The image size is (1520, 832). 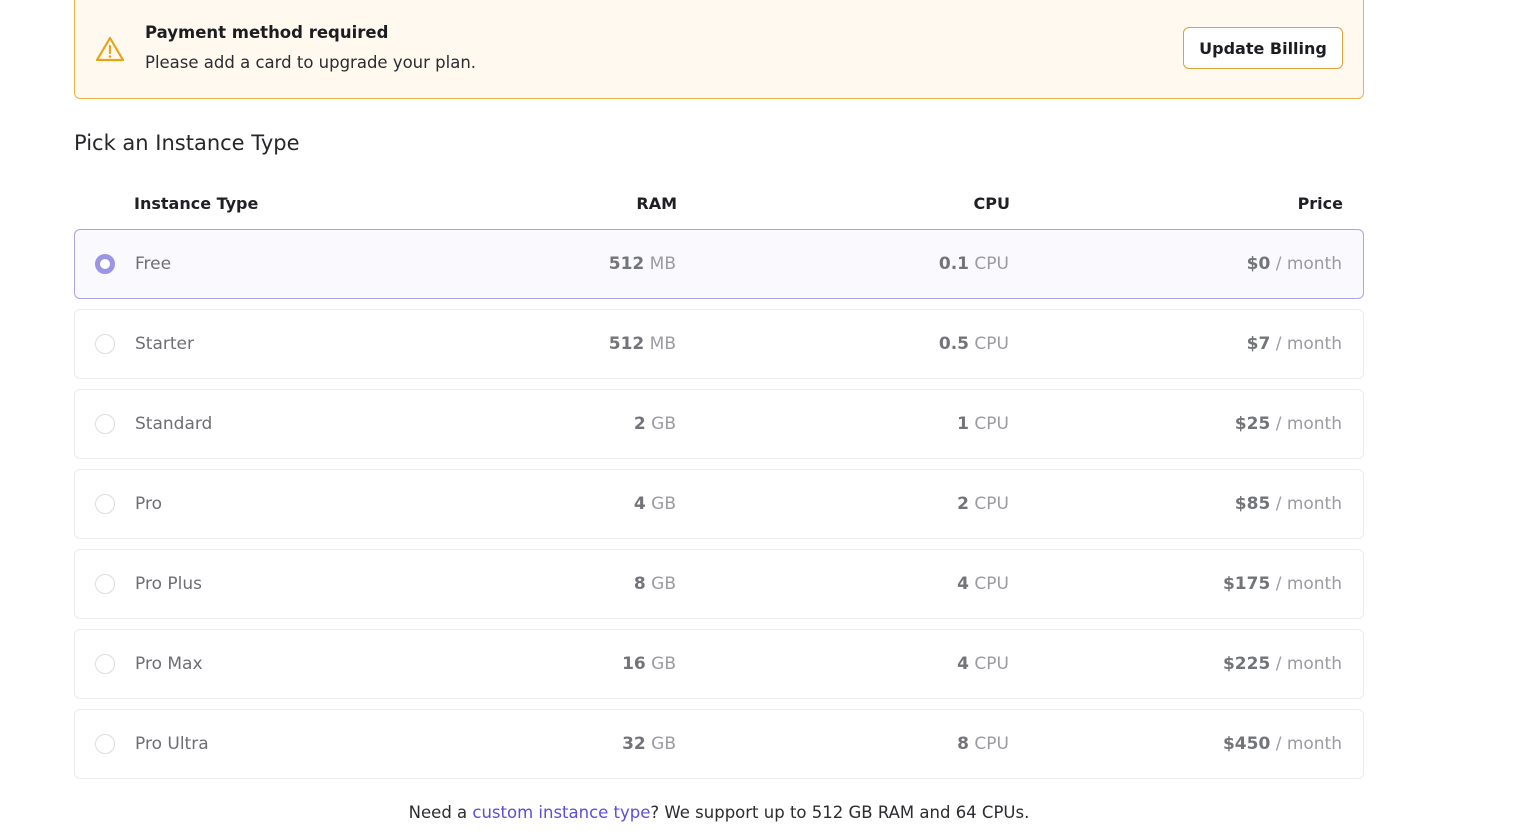 What do you see at coordinates (654, 584) in the screenshot?
I see `ram-cell: 8 GB` at bounding box center [654, 584].